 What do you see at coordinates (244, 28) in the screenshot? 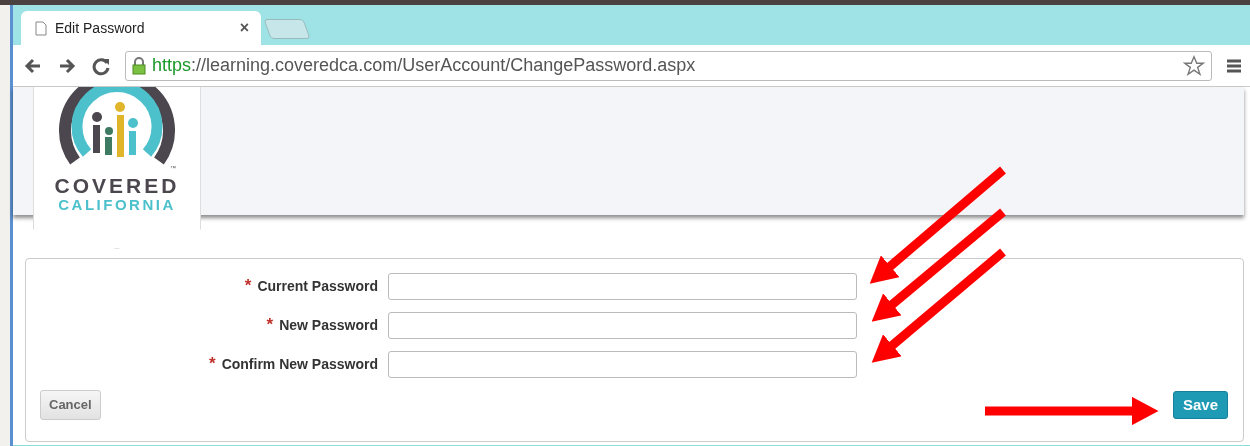
I see `close-icon: ×` at bounding box center [244, 28].